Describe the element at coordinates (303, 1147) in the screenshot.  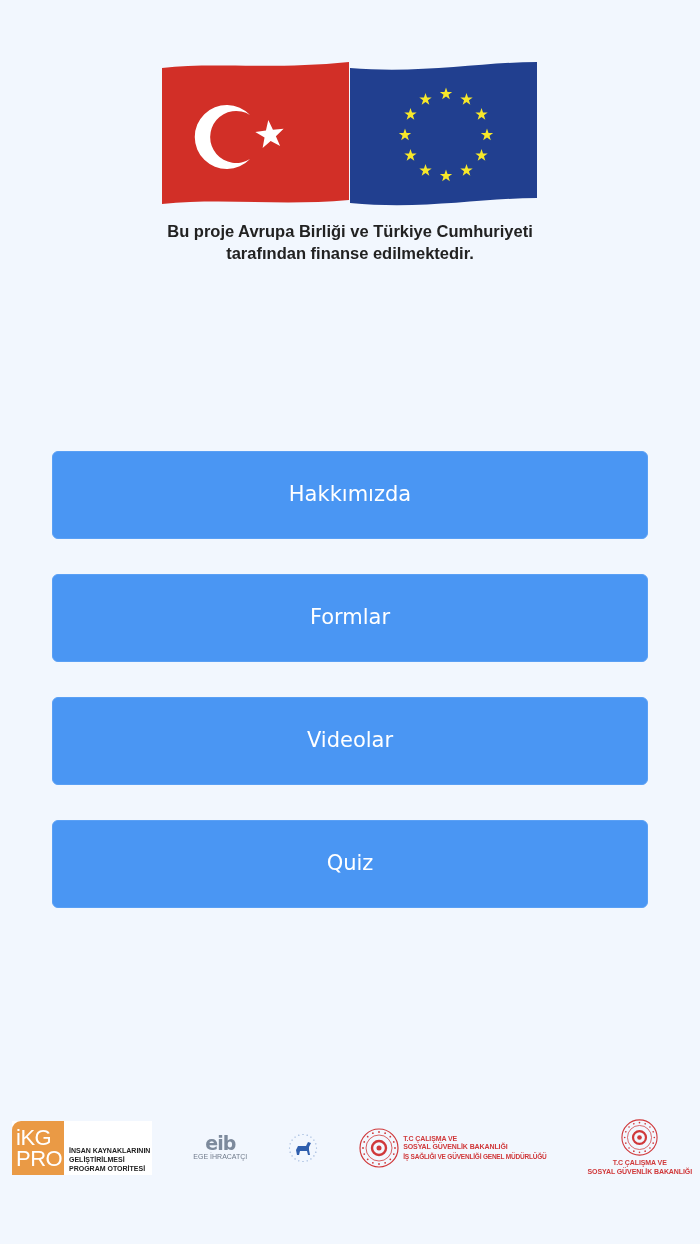
I see `horse-emblem-icon` at that location.